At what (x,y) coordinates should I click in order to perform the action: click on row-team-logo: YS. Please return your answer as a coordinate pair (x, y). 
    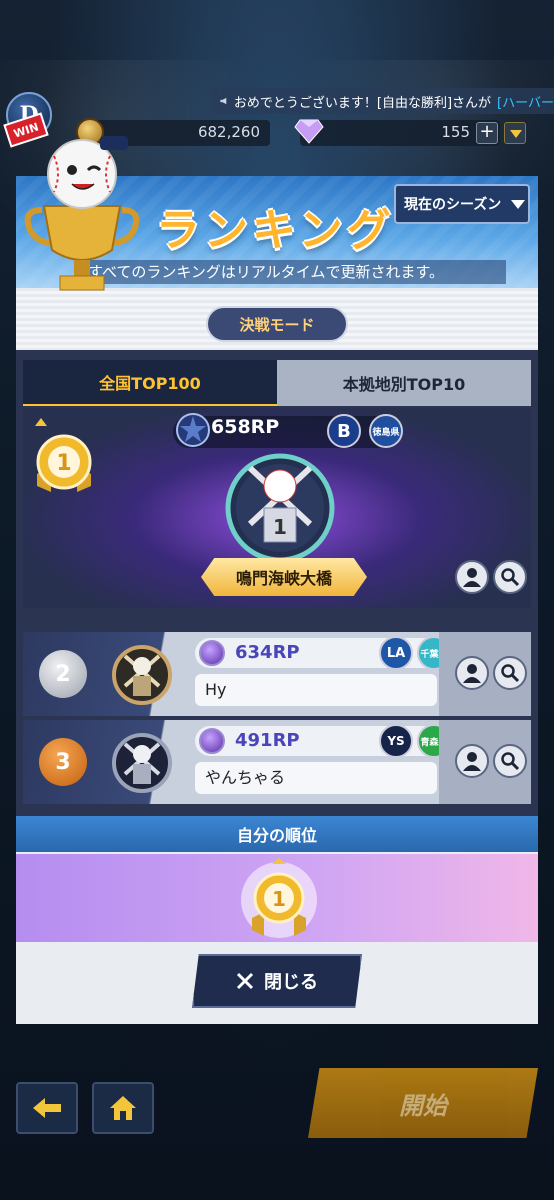
    Looking at the image, I should click on (396, 741).